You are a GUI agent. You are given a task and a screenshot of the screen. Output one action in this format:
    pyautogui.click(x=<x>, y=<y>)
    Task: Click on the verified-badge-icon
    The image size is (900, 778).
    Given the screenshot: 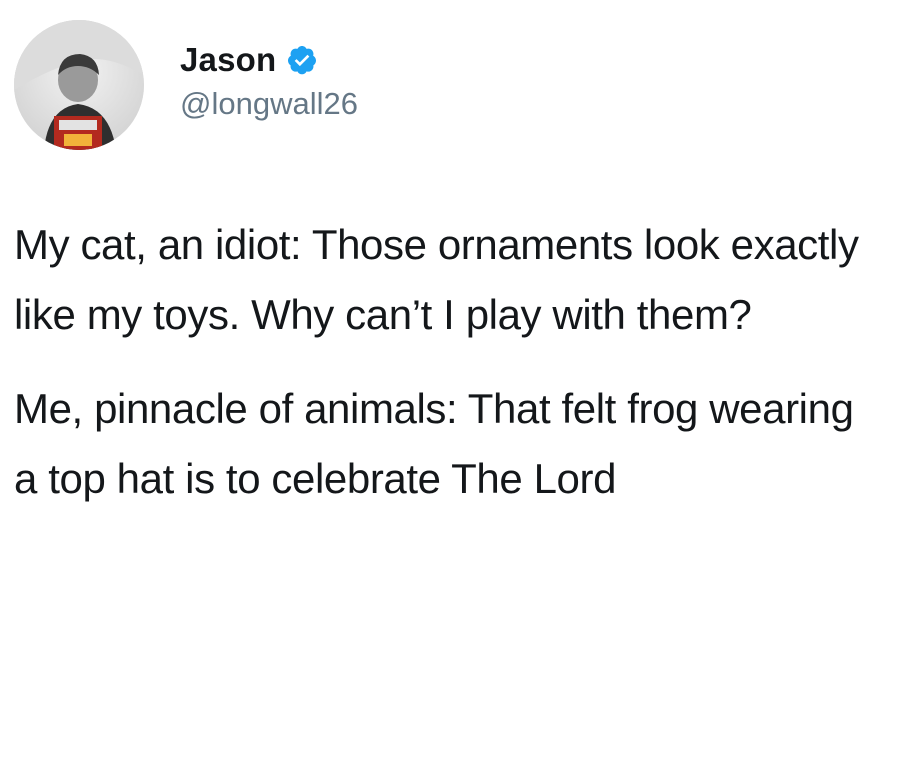 What is the action you would take?
    pyautogui.click(x=302, y=60)
    